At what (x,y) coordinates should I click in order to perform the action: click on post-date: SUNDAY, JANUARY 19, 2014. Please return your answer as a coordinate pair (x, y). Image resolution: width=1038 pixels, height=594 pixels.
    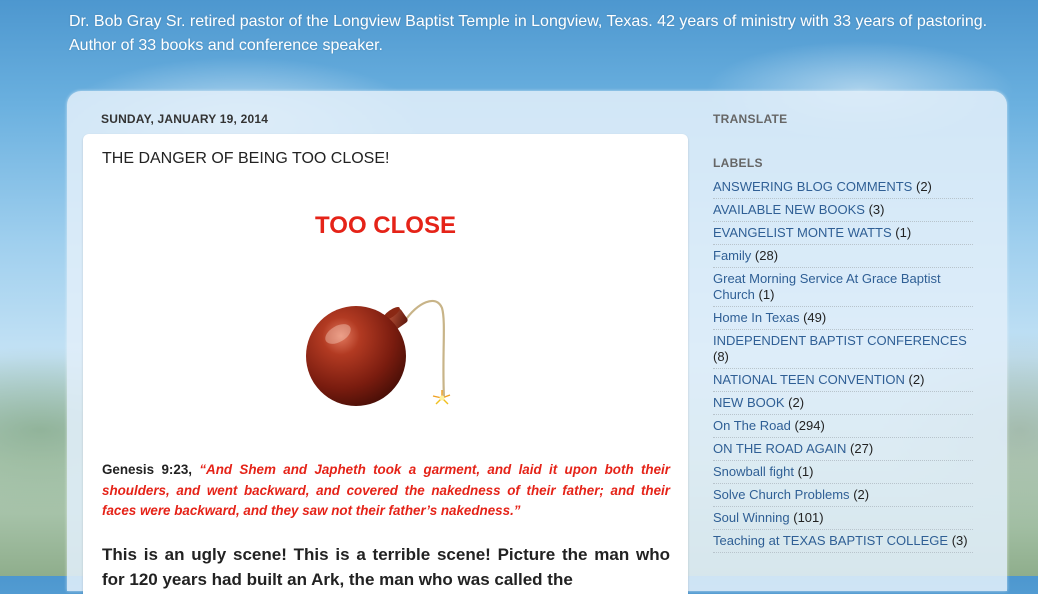
    Looking at the image, I should click on (185, 119).